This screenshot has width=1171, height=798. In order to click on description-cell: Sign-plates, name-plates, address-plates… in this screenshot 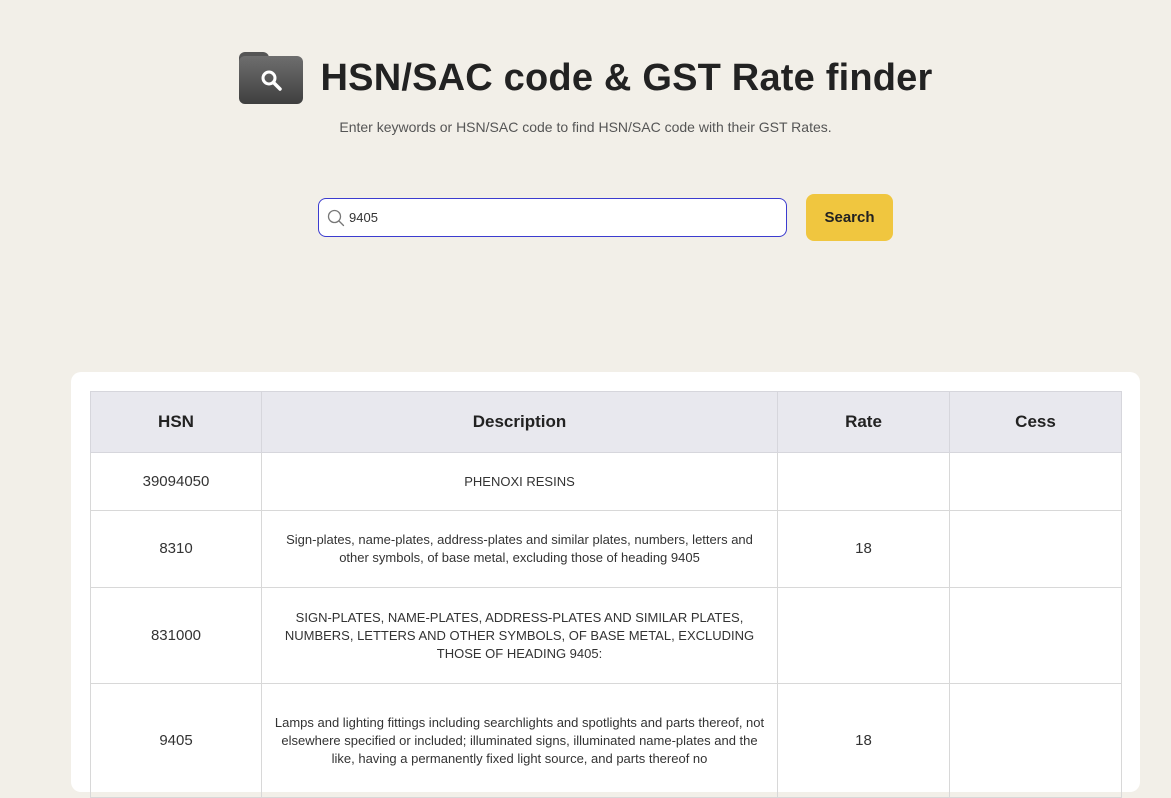, I will do `click(519, 549)`.